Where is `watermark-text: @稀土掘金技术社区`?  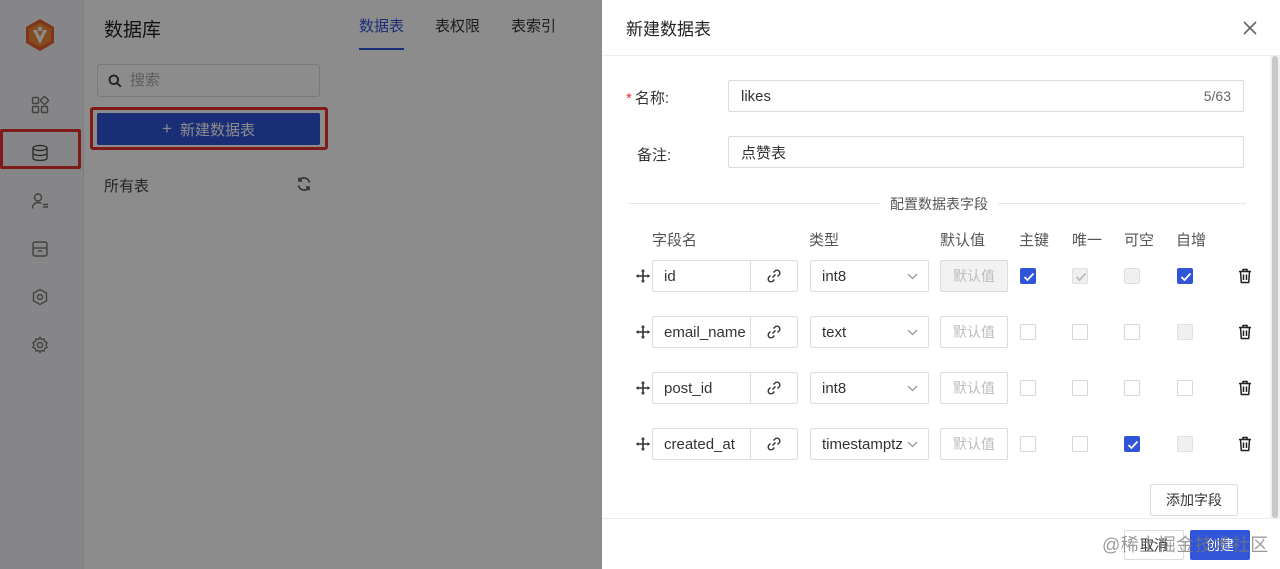 watermark-text: @稀土掘金技术社区 is located at coordinates (1185, 545).